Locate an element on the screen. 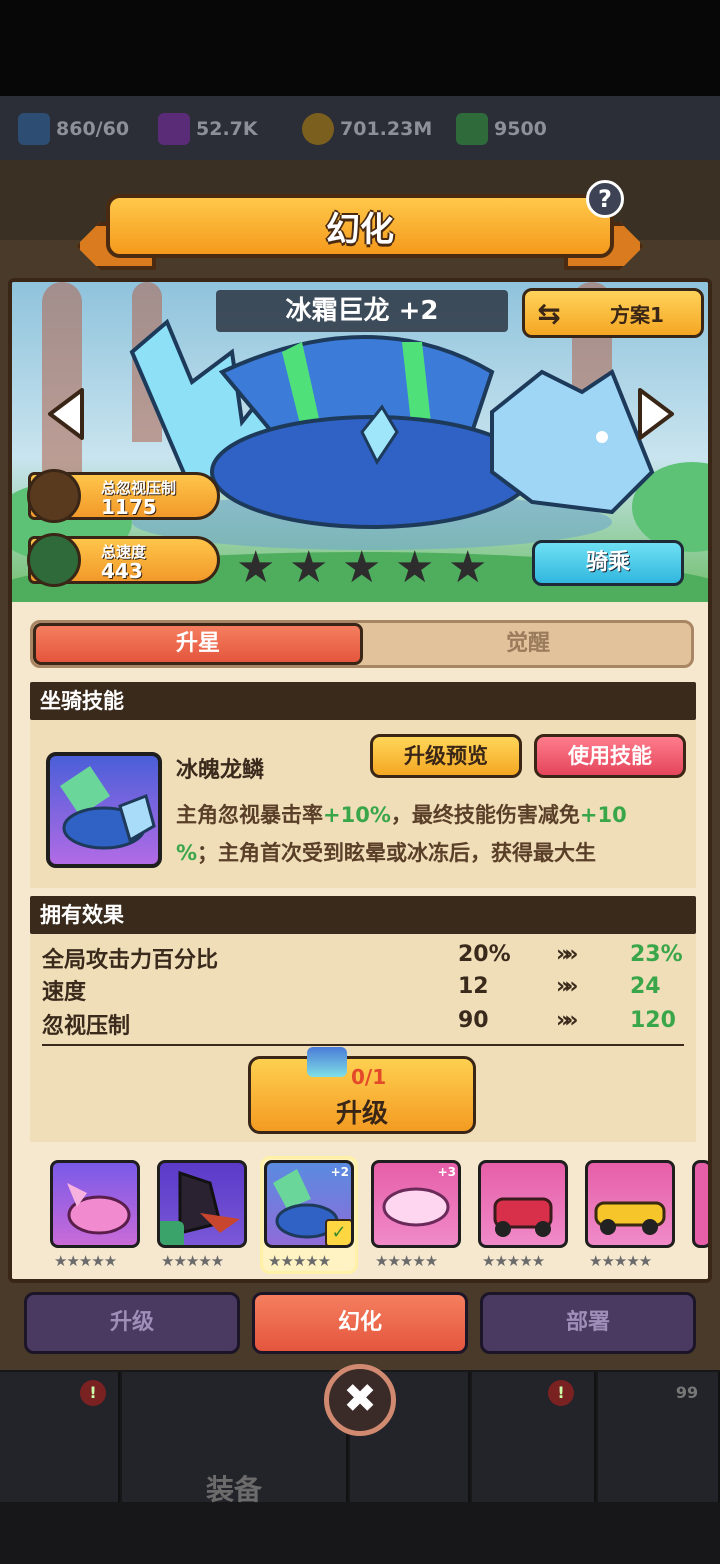  effects-section-title: 拥有效果 is located at coordinates (363, 915).